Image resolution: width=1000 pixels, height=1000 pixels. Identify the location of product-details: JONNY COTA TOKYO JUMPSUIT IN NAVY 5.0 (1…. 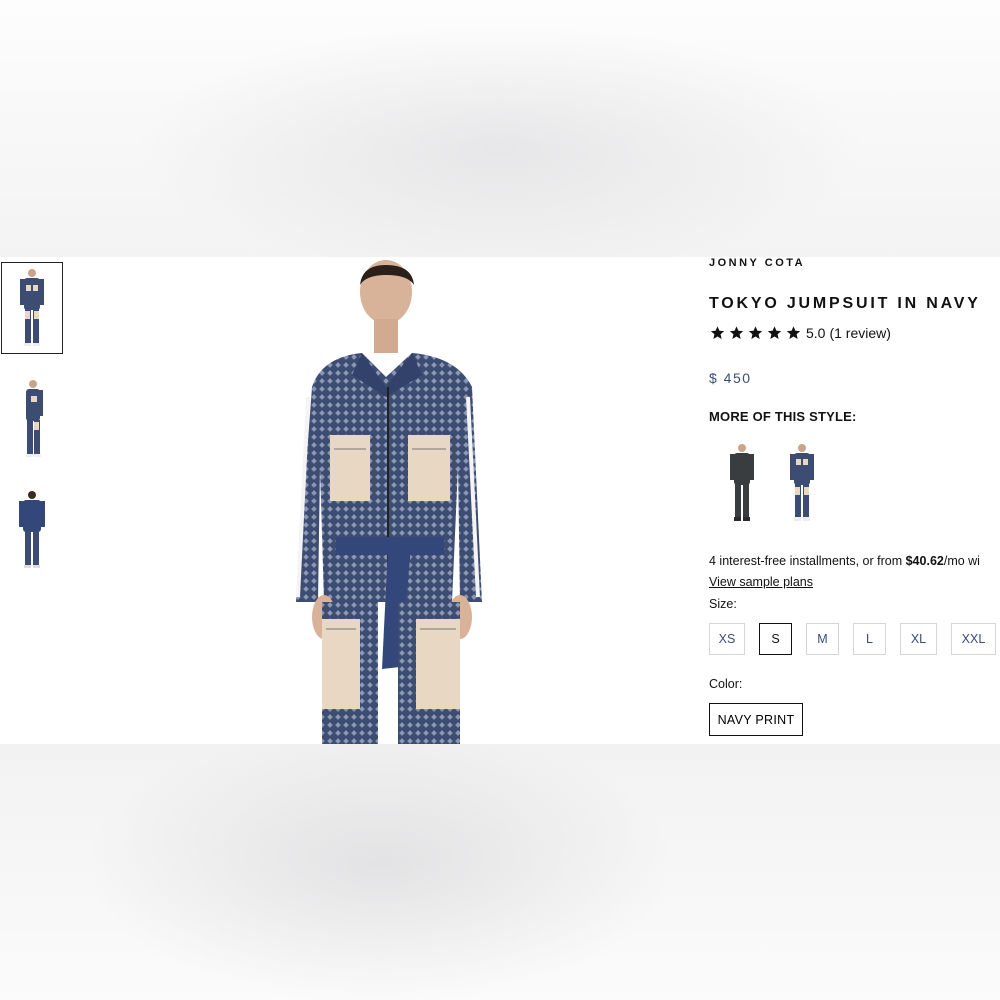
(854, 500).